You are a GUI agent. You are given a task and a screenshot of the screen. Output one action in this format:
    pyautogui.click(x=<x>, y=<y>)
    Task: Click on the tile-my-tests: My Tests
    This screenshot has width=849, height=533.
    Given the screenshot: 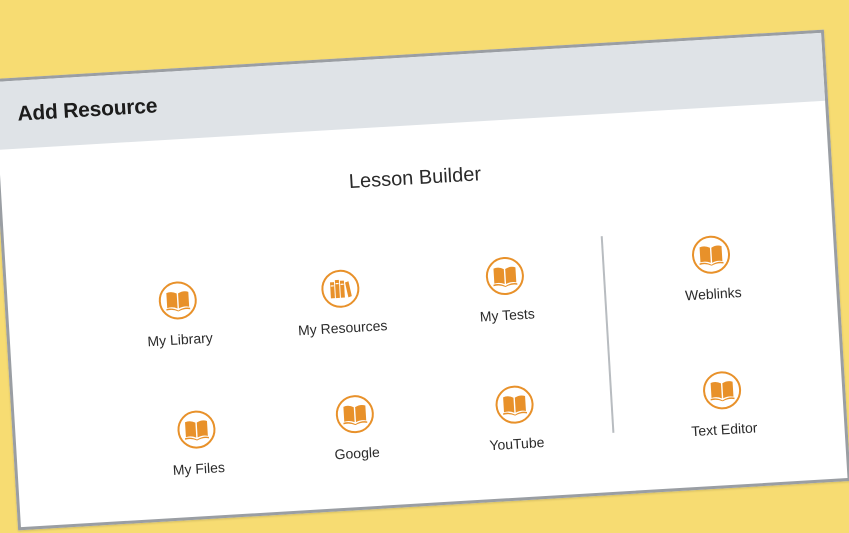 What is the action you would take?
    pyautogui.click(x=506, y=290)
    